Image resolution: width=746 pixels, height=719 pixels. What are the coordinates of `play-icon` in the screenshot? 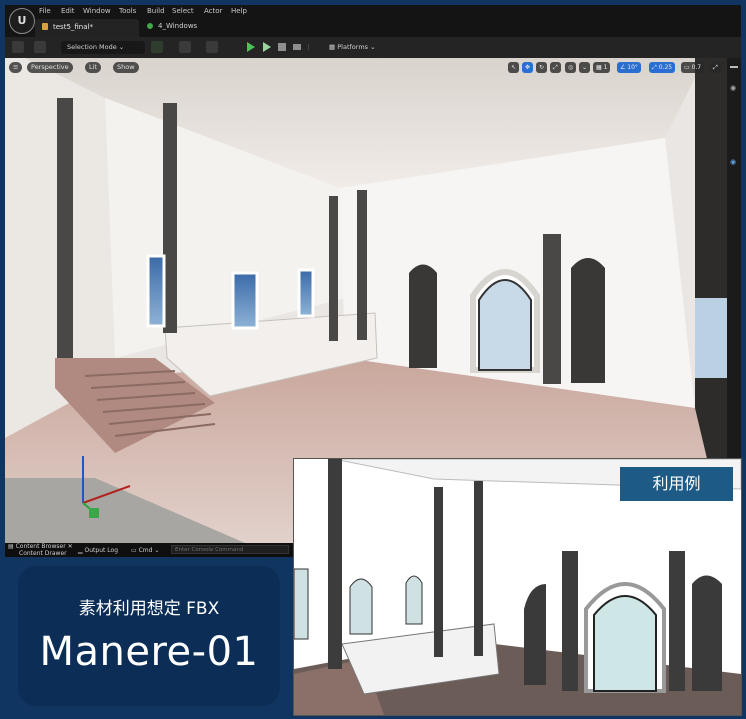 It's located at (251, 47).